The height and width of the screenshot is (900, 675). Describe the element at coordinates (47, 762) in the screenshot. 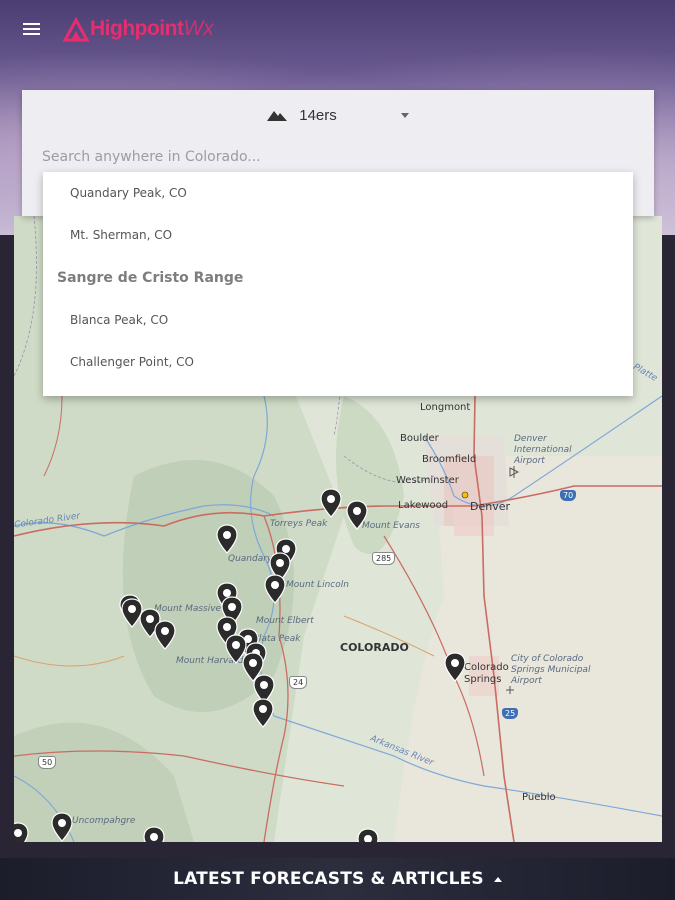

I see `us50-shield: 50` at that location.